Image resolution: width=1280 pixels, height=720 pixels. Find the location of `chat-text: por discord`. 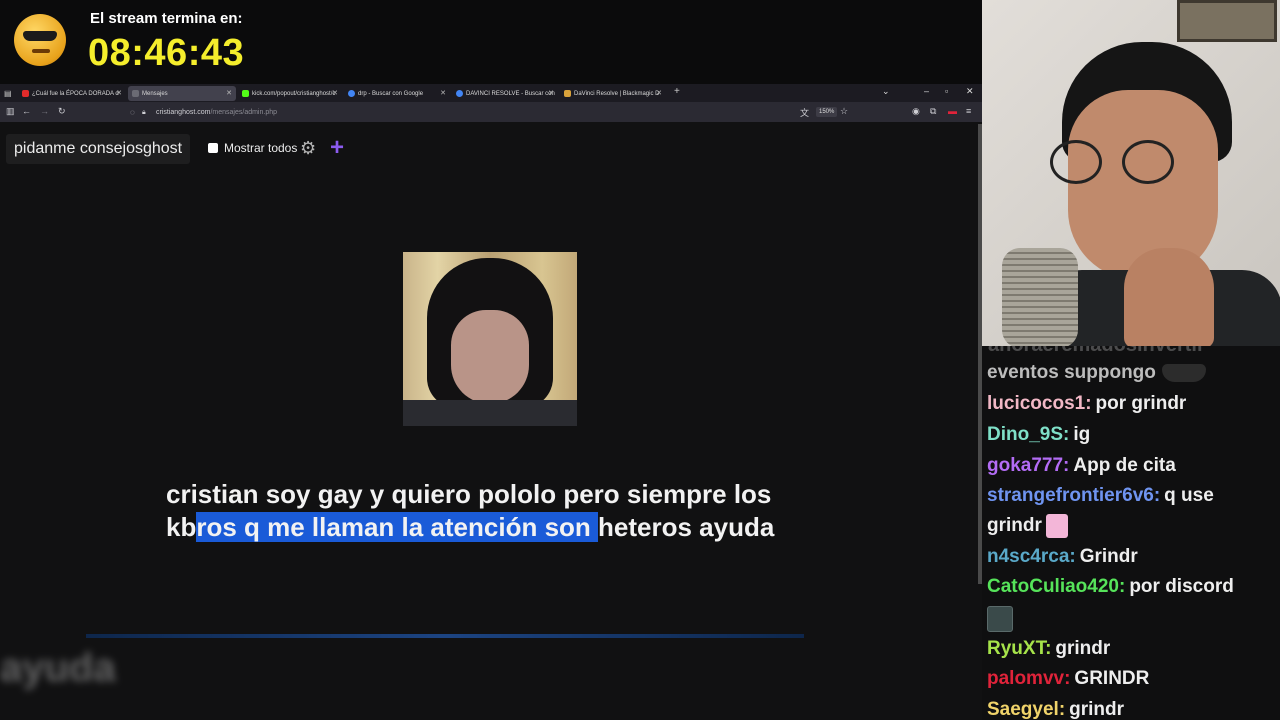

chat-text: por discord is located at coordinates (1181, 586).